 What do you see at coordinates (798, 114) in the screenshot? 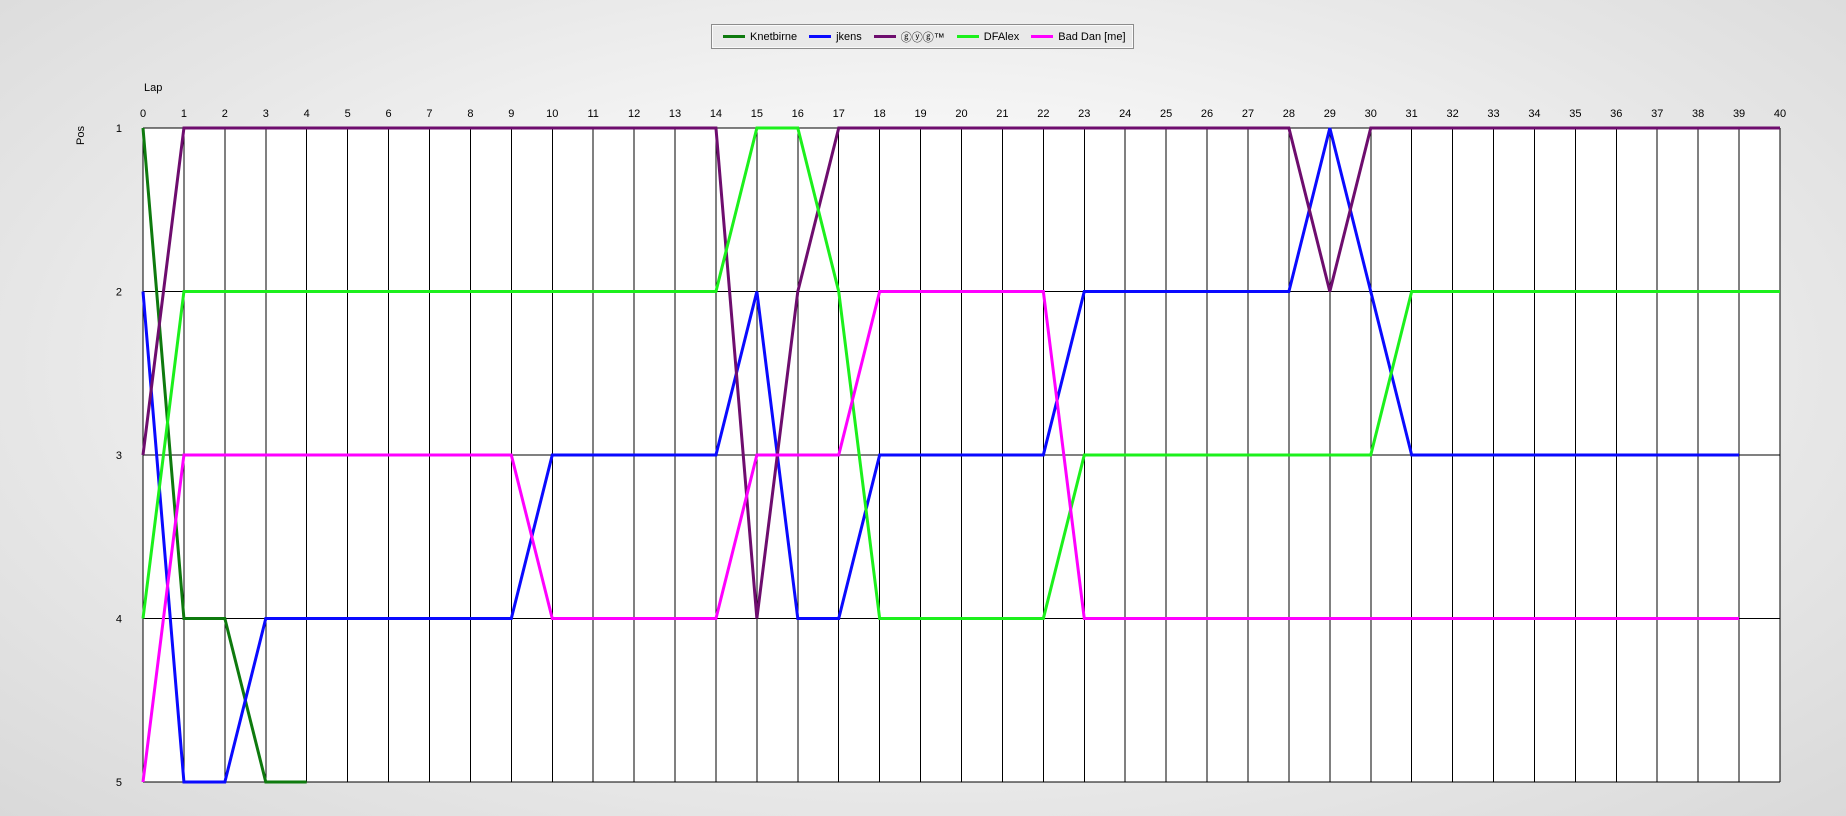
I see `x-tick-label: 16` at bounding box center [798, 114].